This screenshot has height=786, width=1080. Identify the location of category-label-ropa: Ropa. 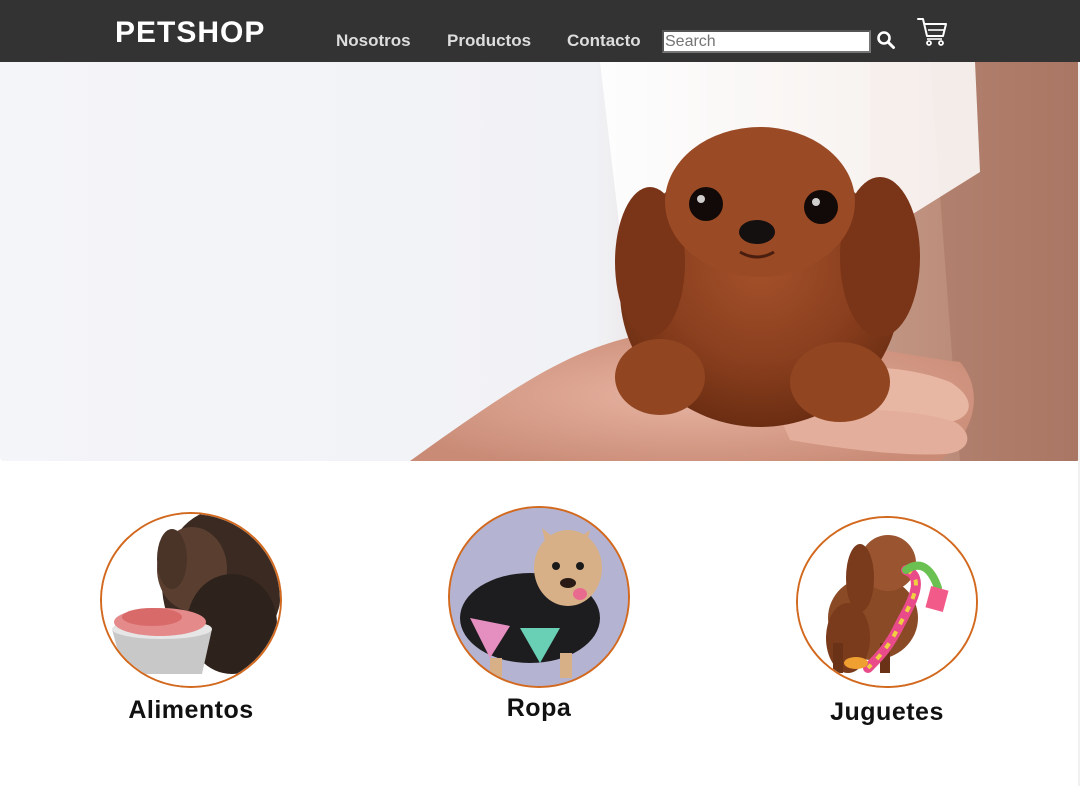
(539, 708).